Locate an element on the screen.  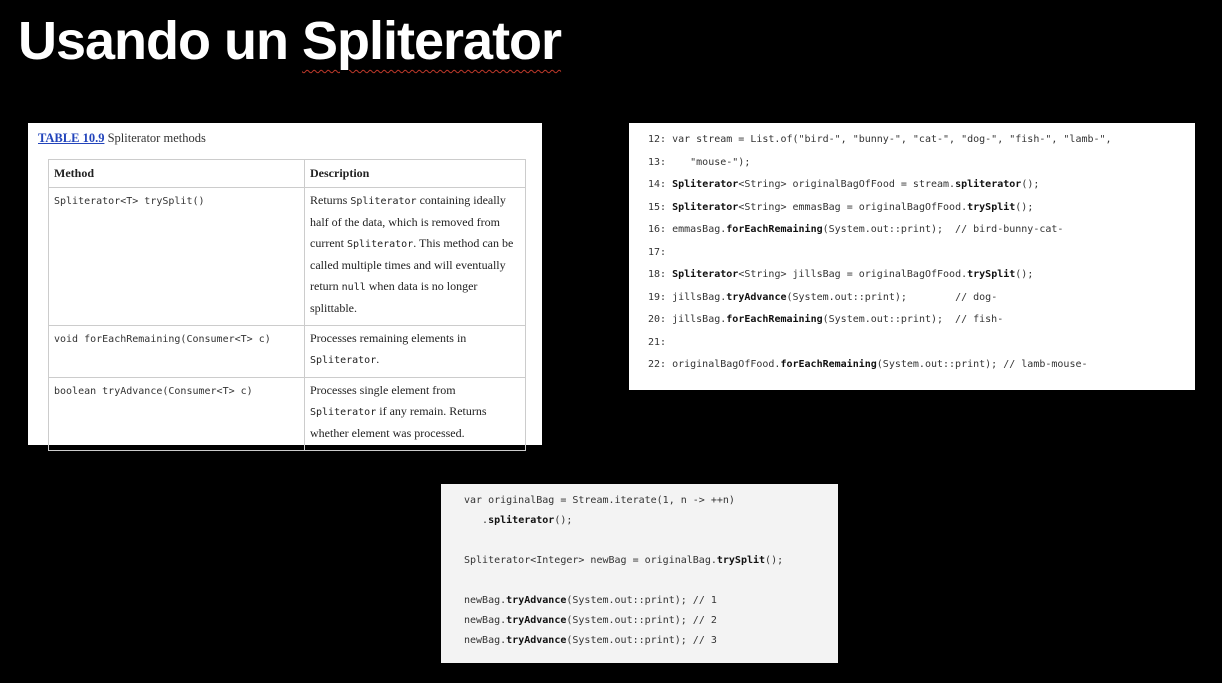
code-text: 18: is located at coordinates (660, 274).